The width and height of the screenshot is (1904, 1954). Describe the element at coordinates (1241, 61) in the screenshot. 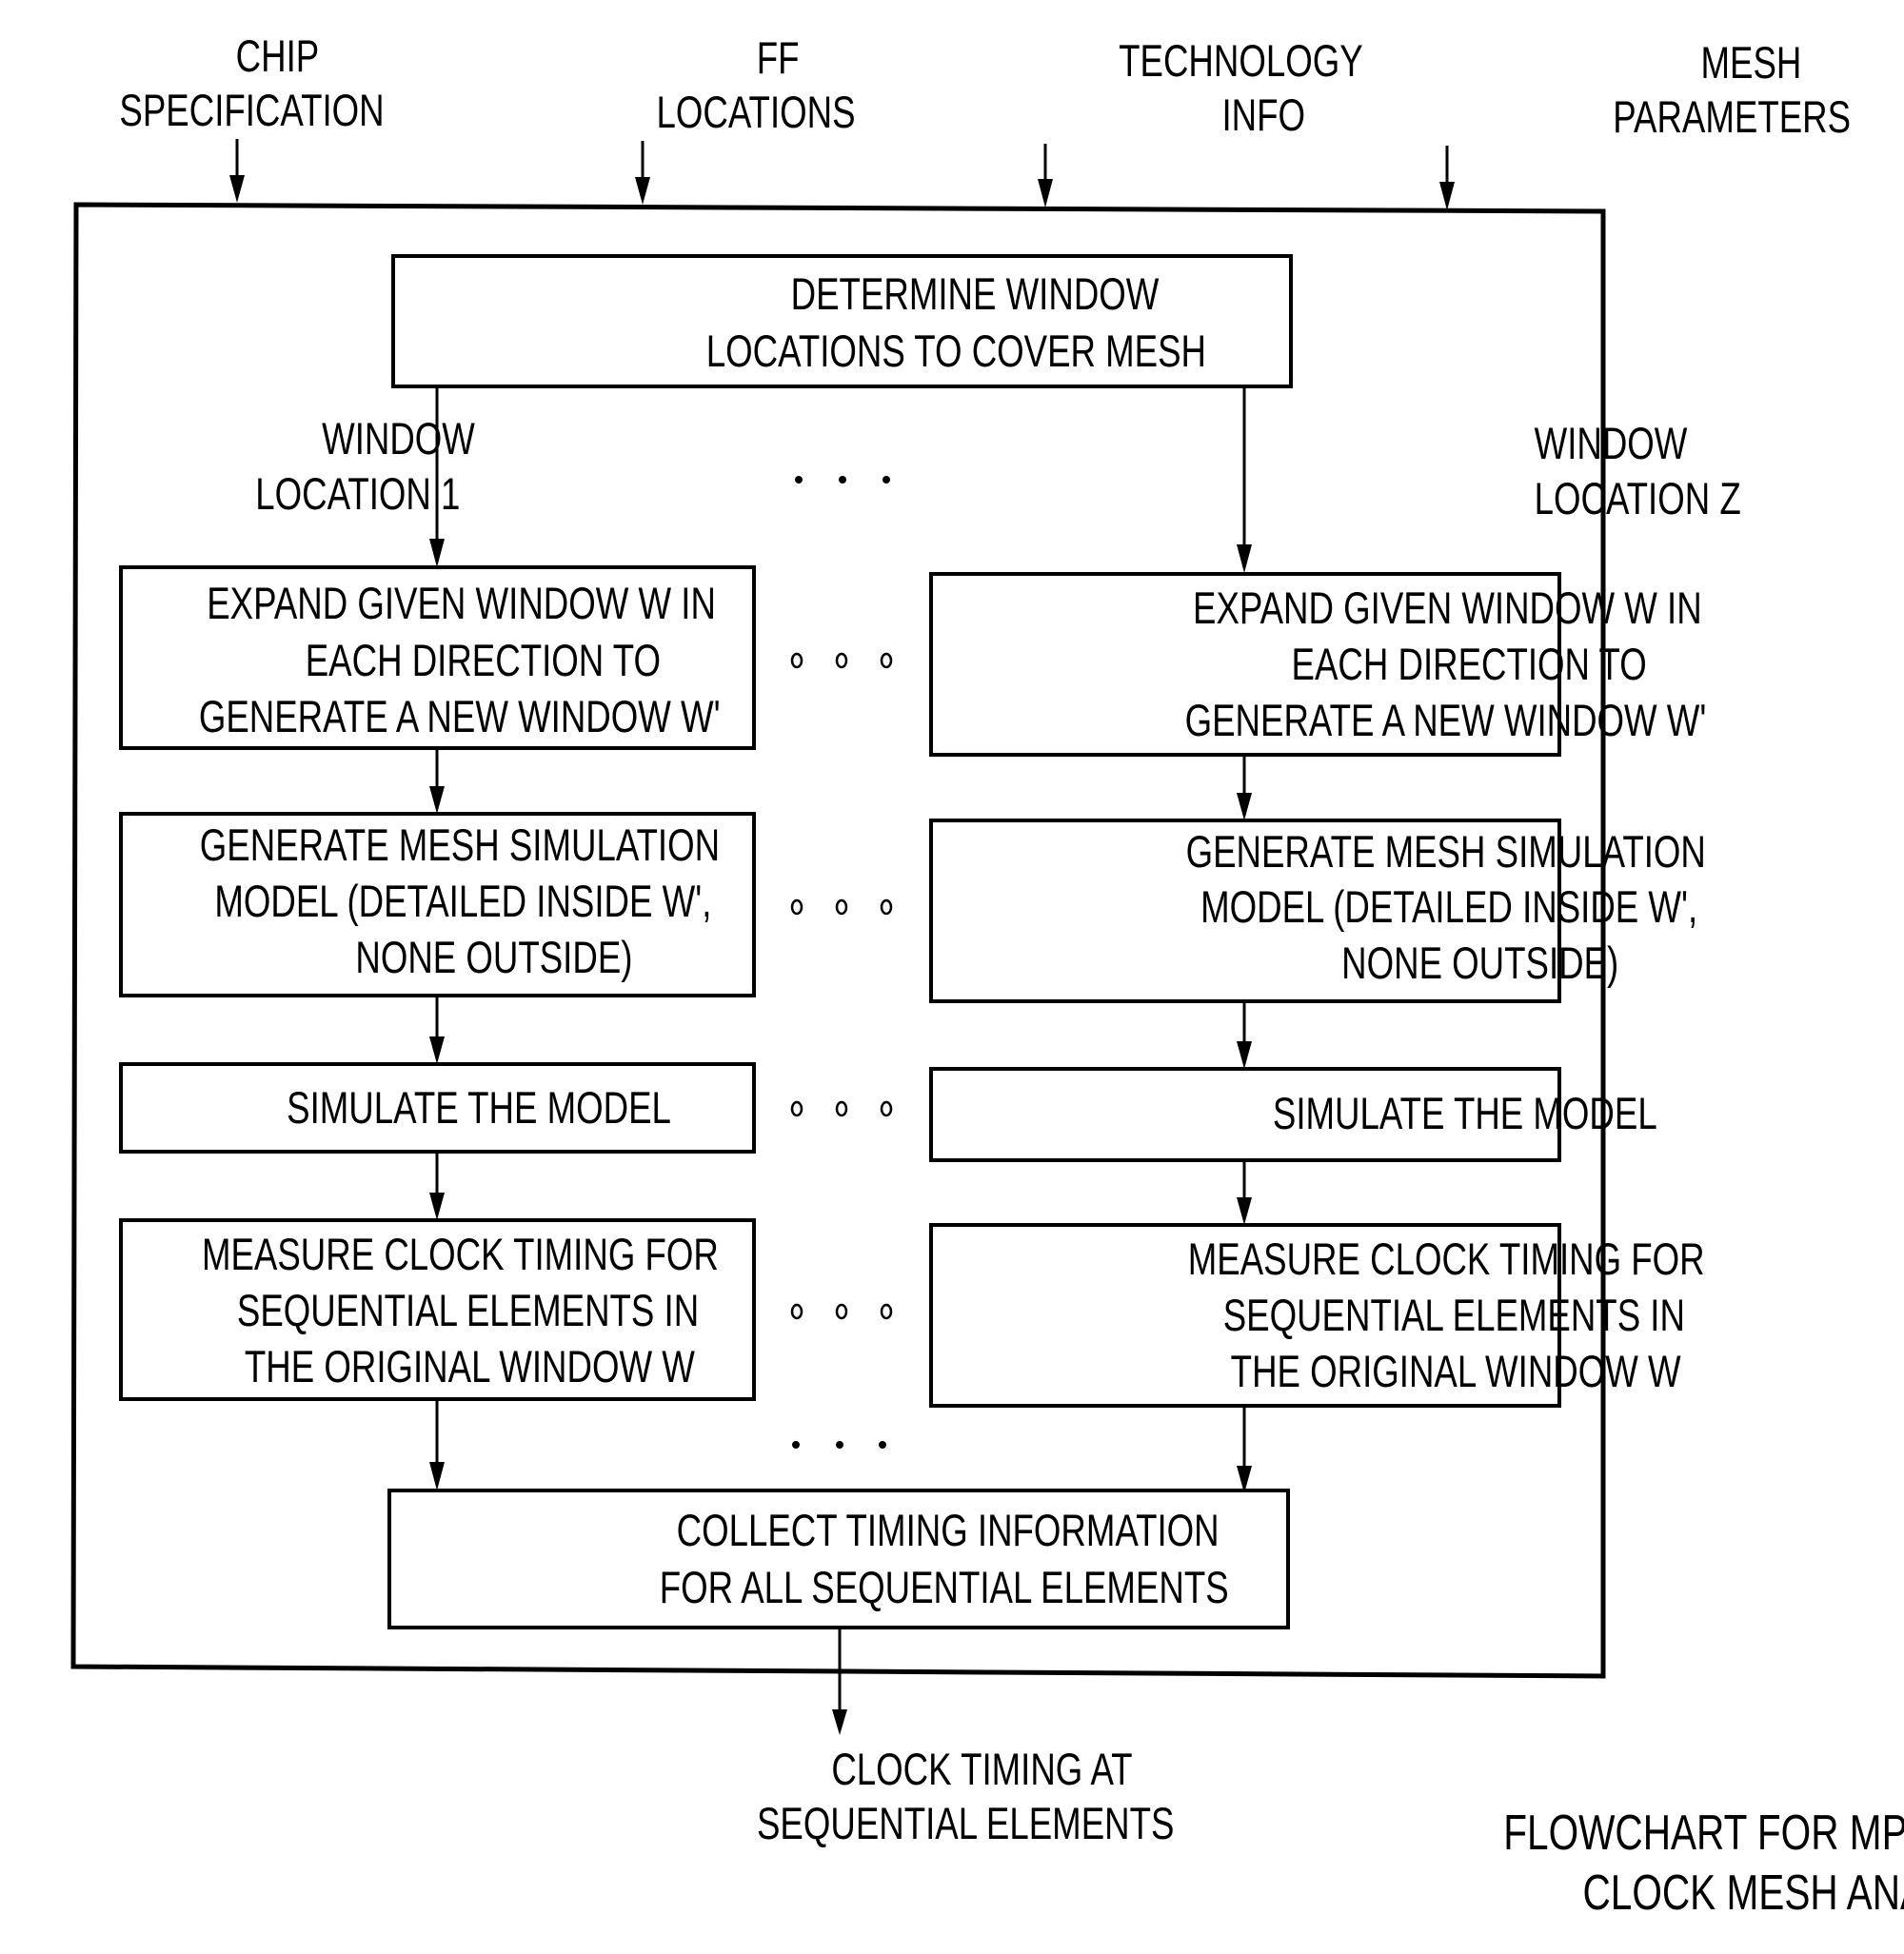

I see `input-label-line: TECHNOLOGY` at that location.